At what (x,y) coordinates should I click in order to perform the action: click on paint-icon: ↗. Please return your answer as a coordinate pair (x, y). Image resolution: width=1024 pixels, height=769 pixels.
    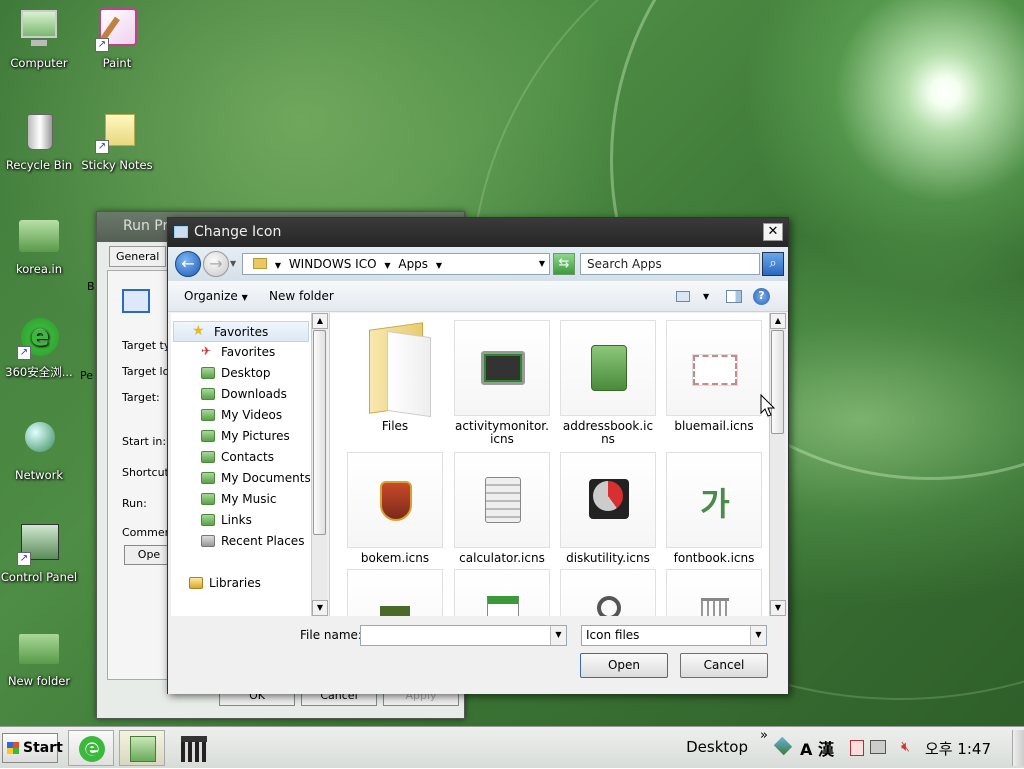
    Looking at the image, I should click on (117, 30).